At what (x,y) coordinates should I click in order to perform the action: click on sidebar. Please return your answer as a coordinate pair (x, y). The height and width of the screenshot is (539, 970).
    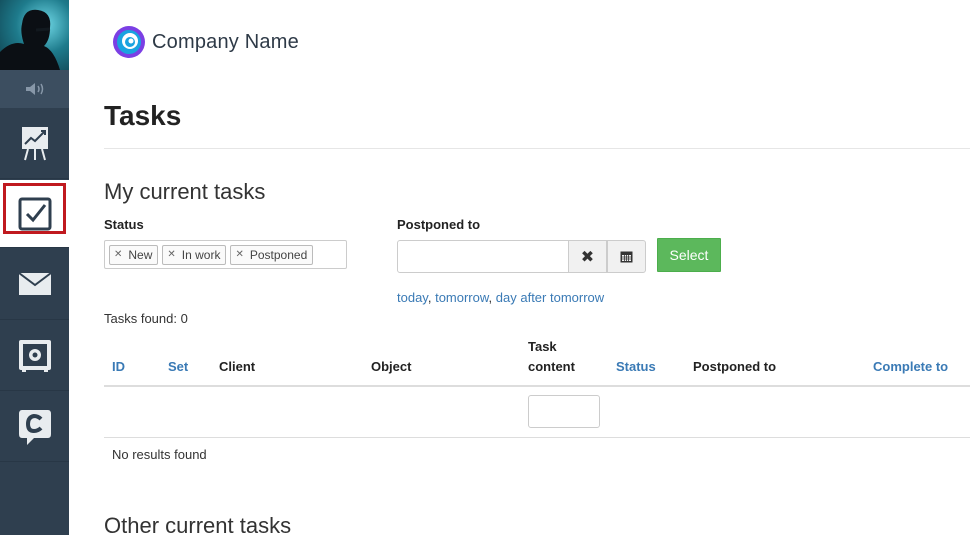
    Looking at the image, I should click on (34, 267).